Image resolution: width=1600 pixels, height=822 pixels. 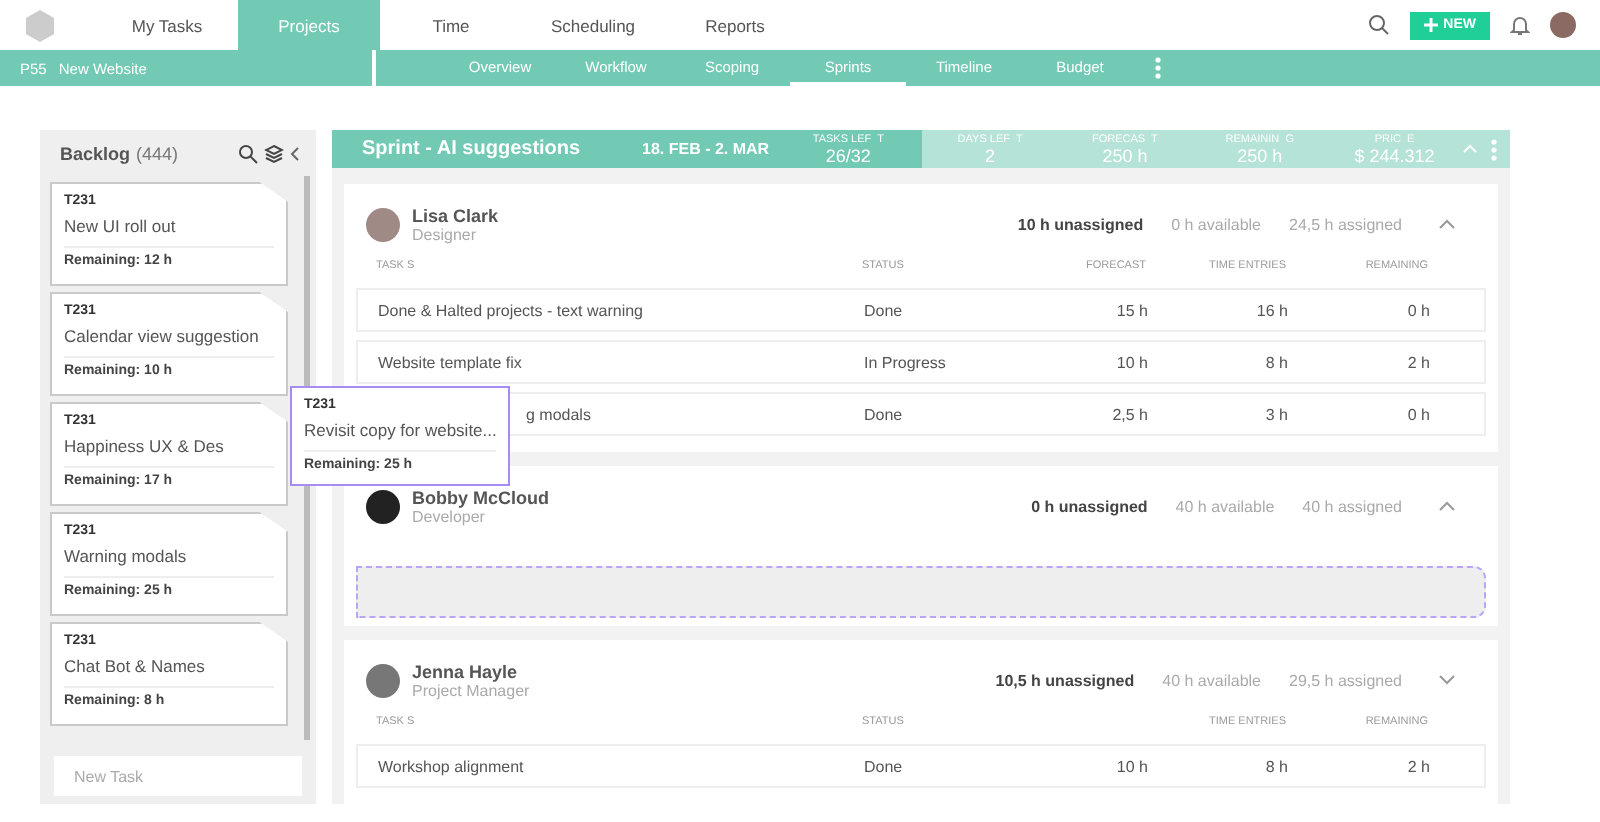 I want to click on assigned-hours: 24,5 h assigned, so click(x=1345, y=224).